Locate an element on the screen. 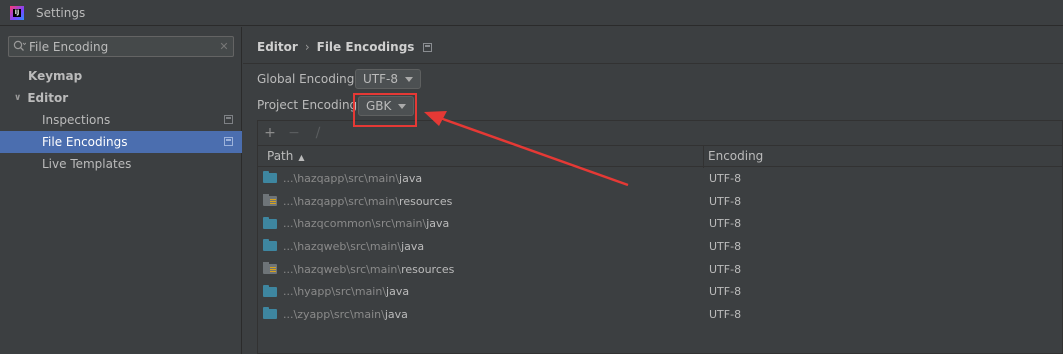 Image resolution: width=1063 pixels, height=354 pixels. path-column-header: Path ▲ is located at coordinates (286, 156).